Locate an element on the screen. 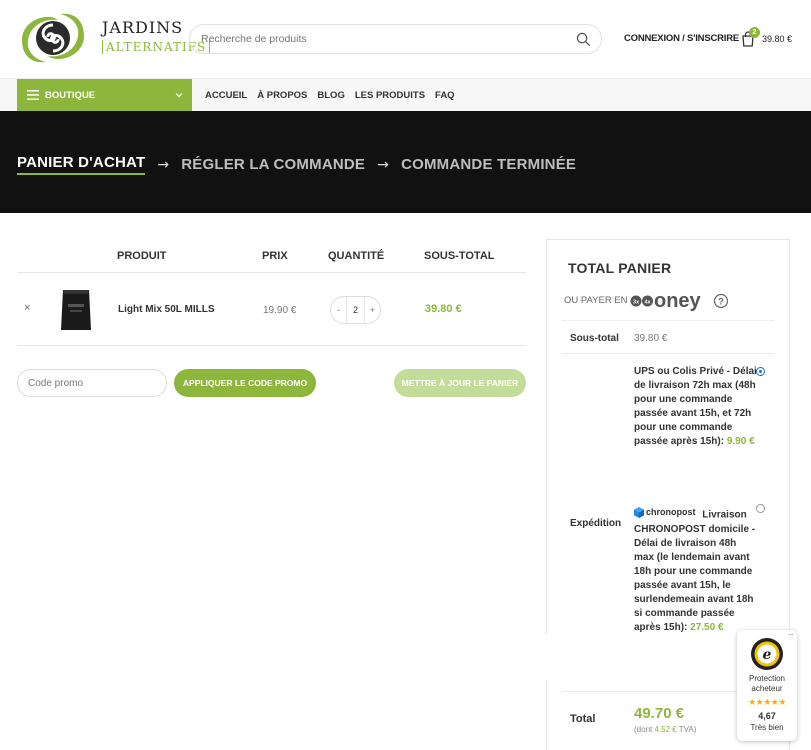 This screenshot has width=811, height=750. tax-note-suffix: TVA) is located at coordinates (687, 729).